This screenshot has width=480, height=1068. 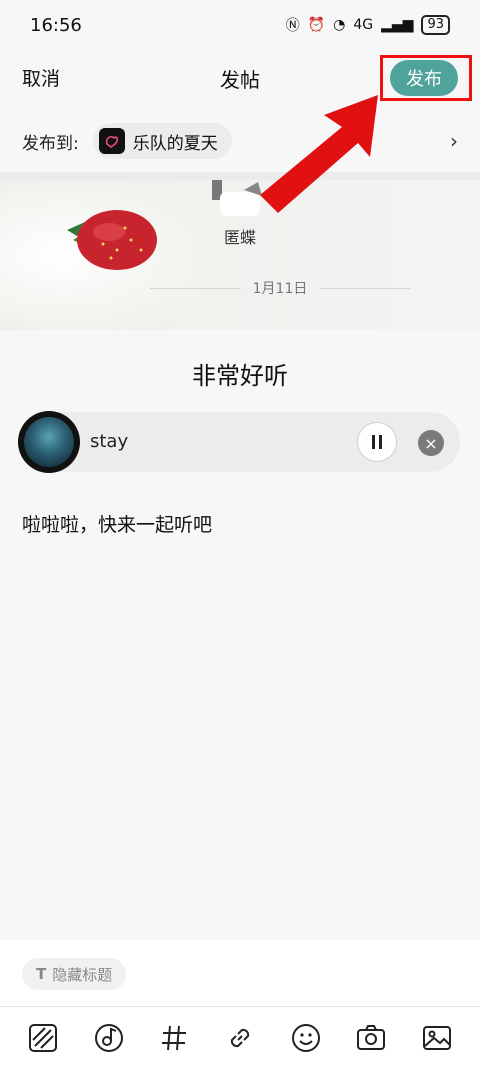 I want to click on post-body: 啦啦啦，快来一起听吧, so click(x=117, y=523).